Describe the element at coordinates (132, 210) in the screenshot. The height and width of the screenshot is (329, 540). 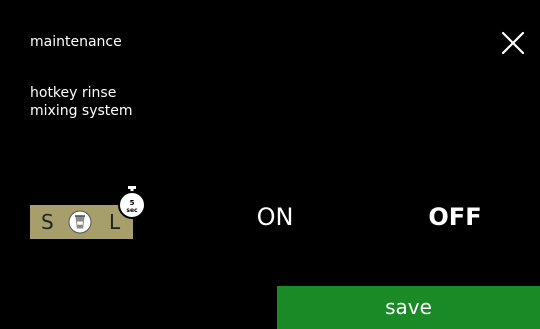
I see `timer-unit: sec` at that location.